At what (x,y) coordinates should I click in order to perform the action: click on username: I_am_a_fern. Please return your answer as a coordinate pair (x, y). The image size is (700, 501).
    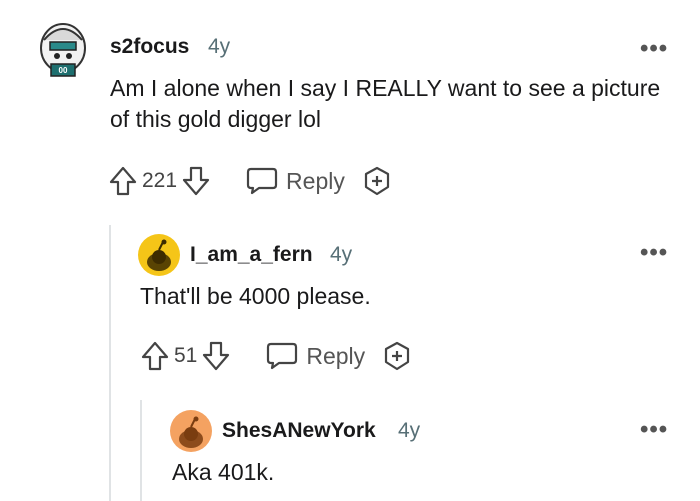
    Looking at the image, I should click on (251, 255).